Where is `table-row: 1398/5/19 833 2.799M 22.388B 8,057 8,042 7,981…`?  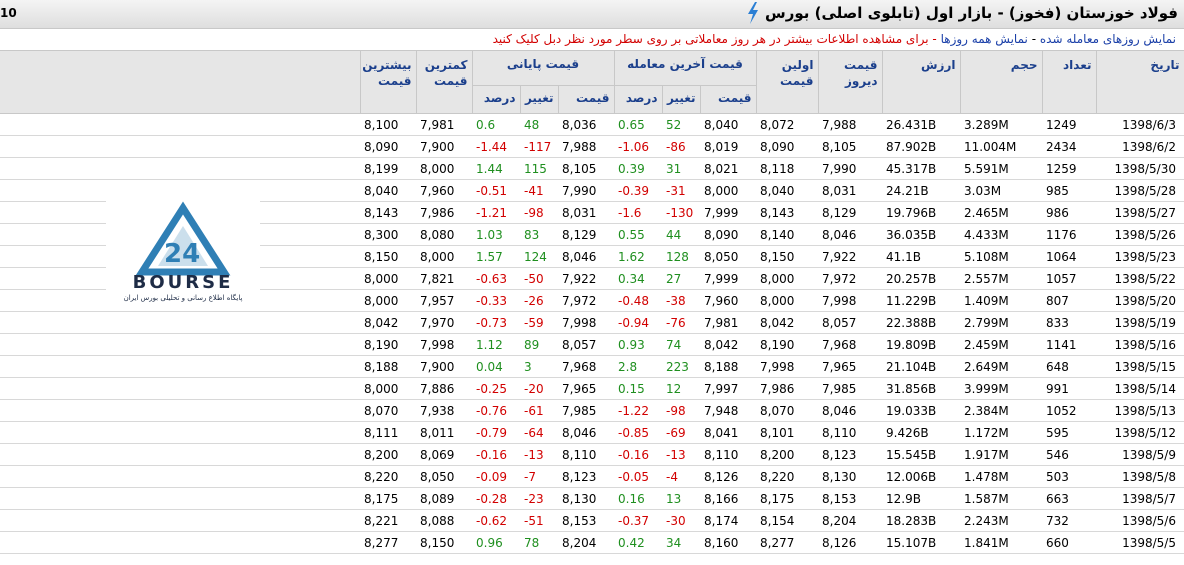 table-row: 1398/5/19 833 2.799M 22.388B 8,057 8,042 7,981… is located at coordinates (592, 322).